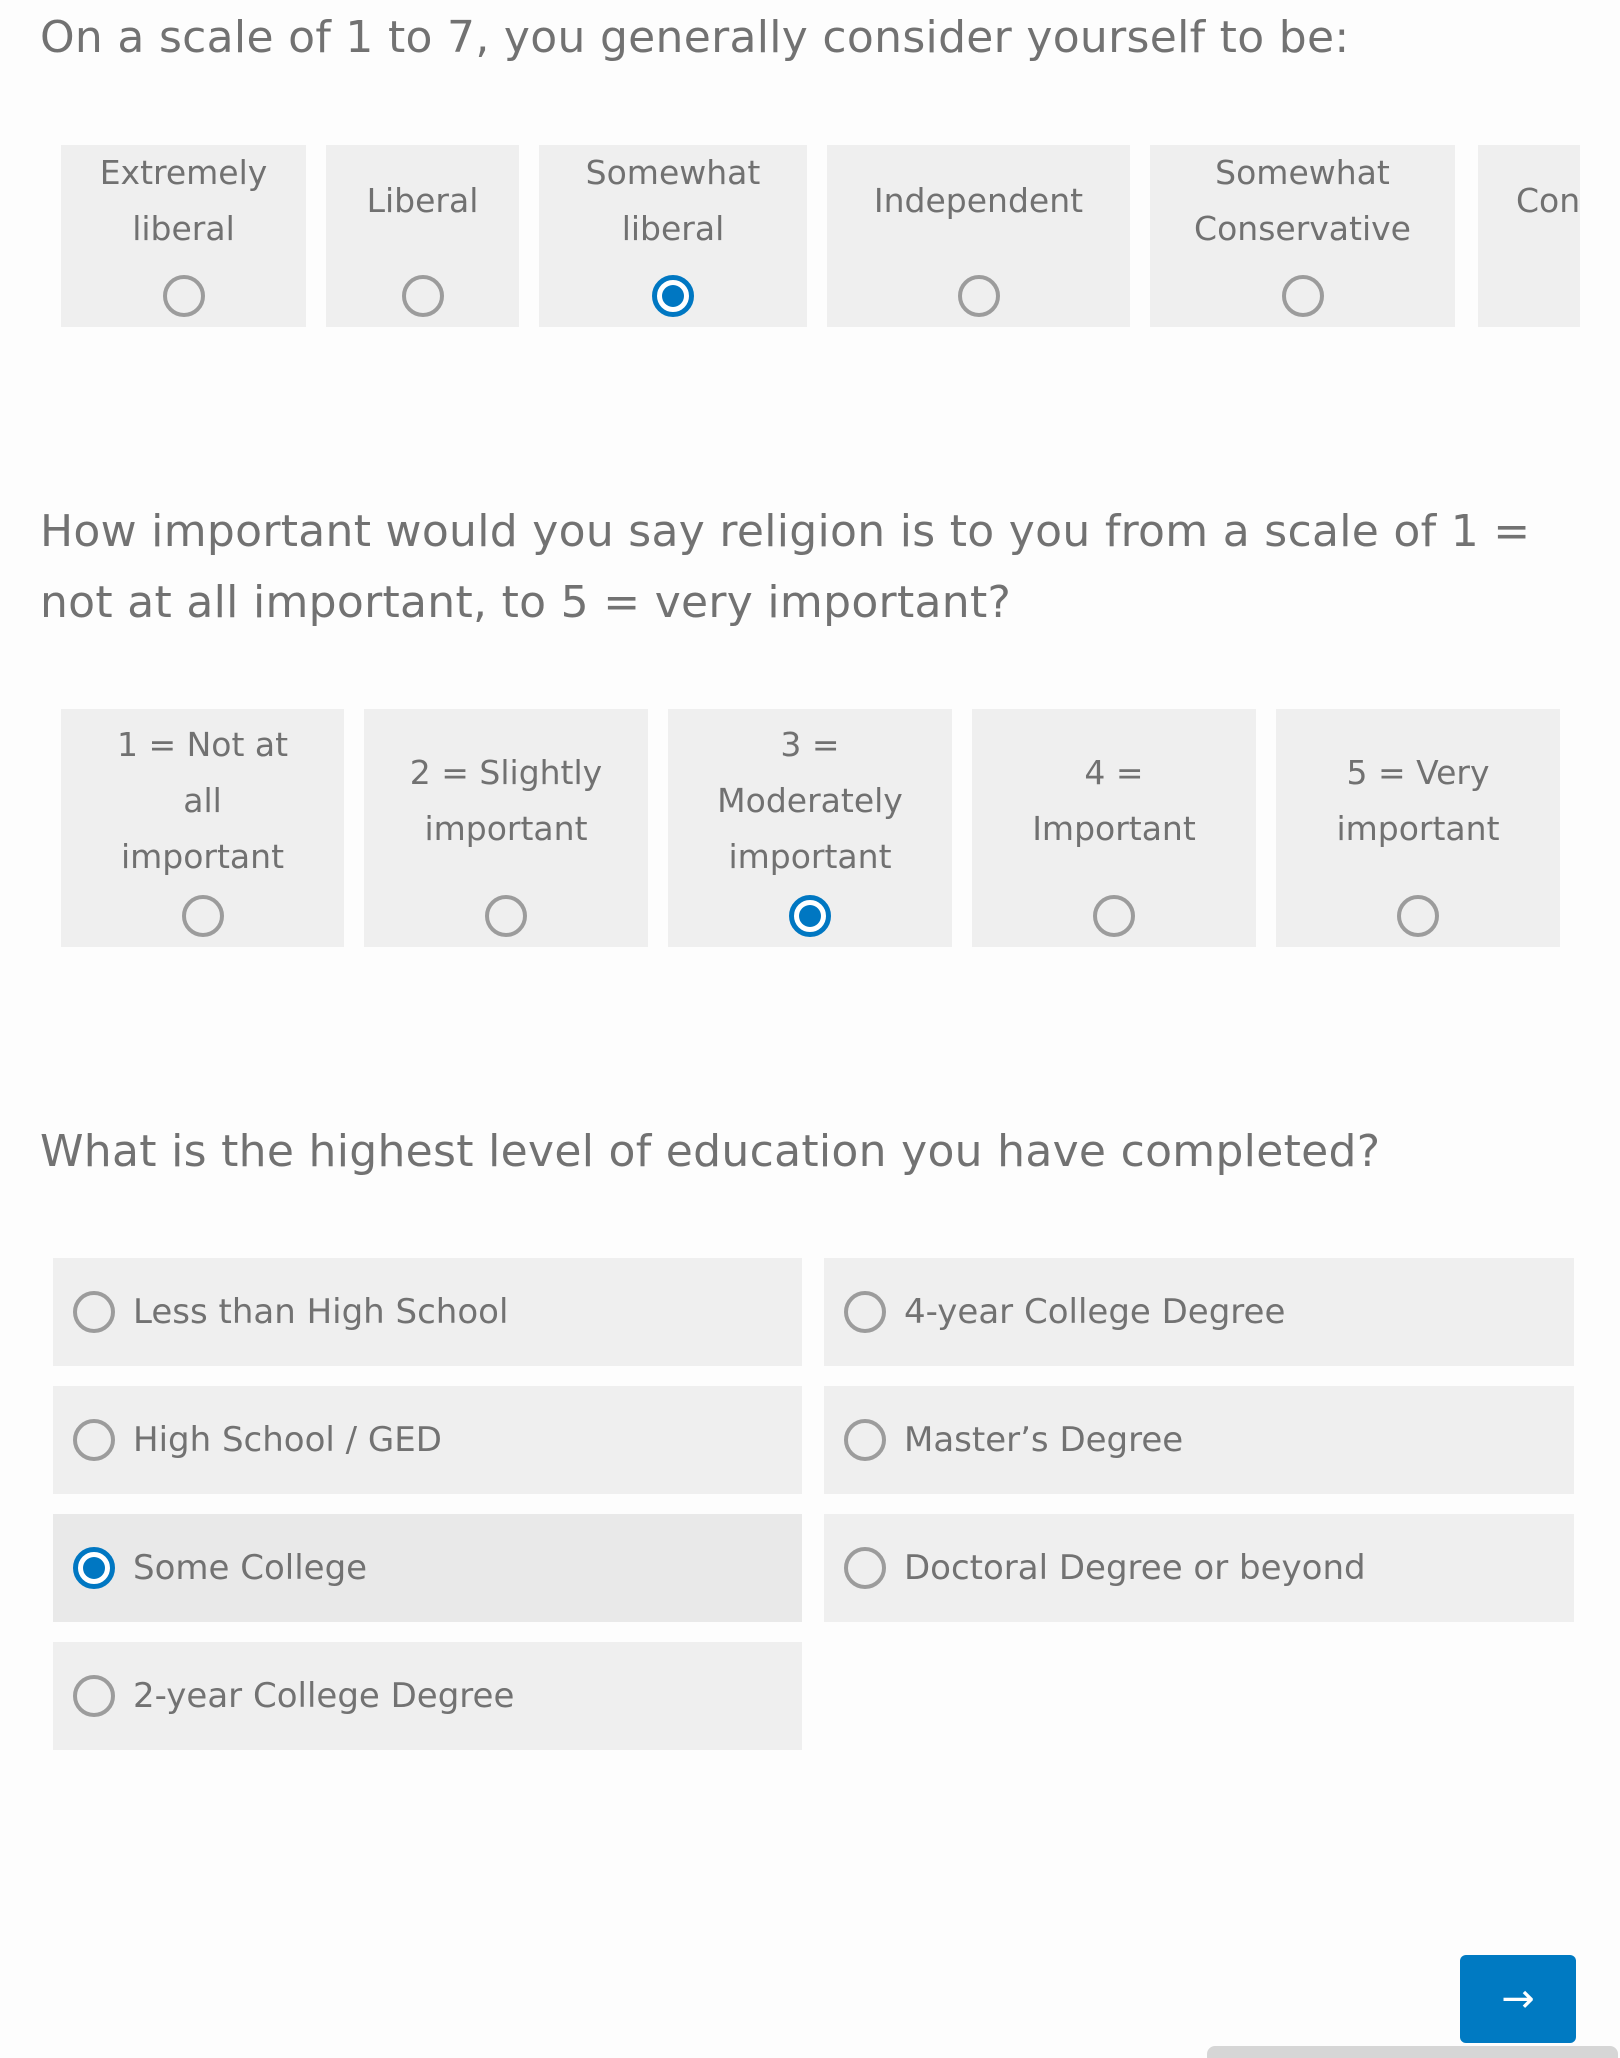  Describe the element at coordinates (1302, 200) in the screenshot. I see `option-label: Somewhat Conservative` at that location.